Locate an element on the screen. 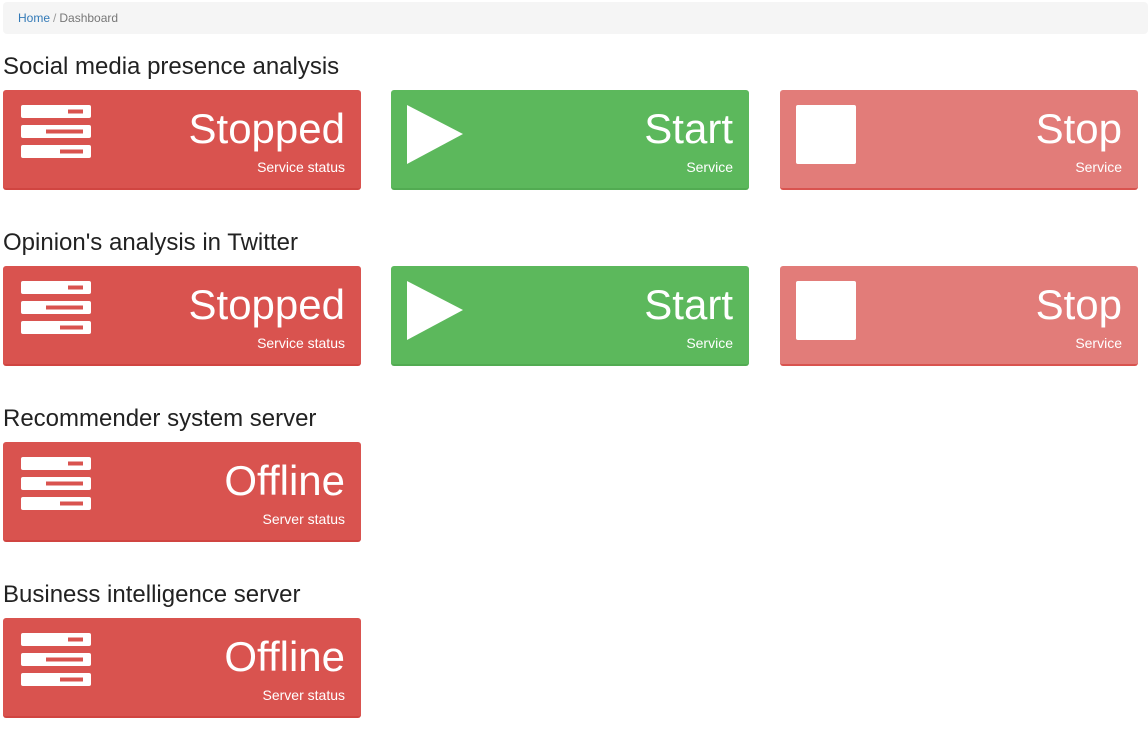 The width and height of the screenshot is (1148, 734). breadcrumb: Home / Dashboard is located at coordinates (575, 18).